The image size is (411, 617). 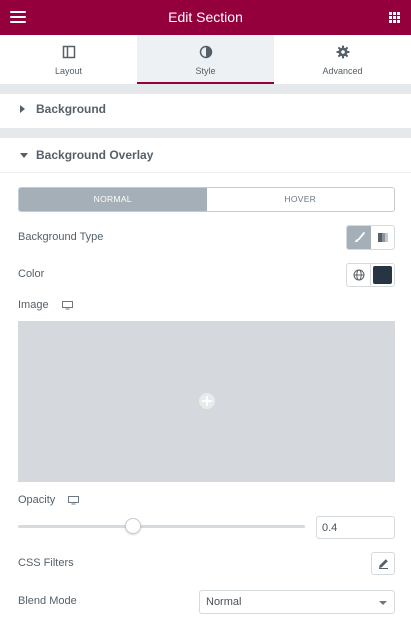 I want to click on global-colors-button, so click(x=359, y=275).